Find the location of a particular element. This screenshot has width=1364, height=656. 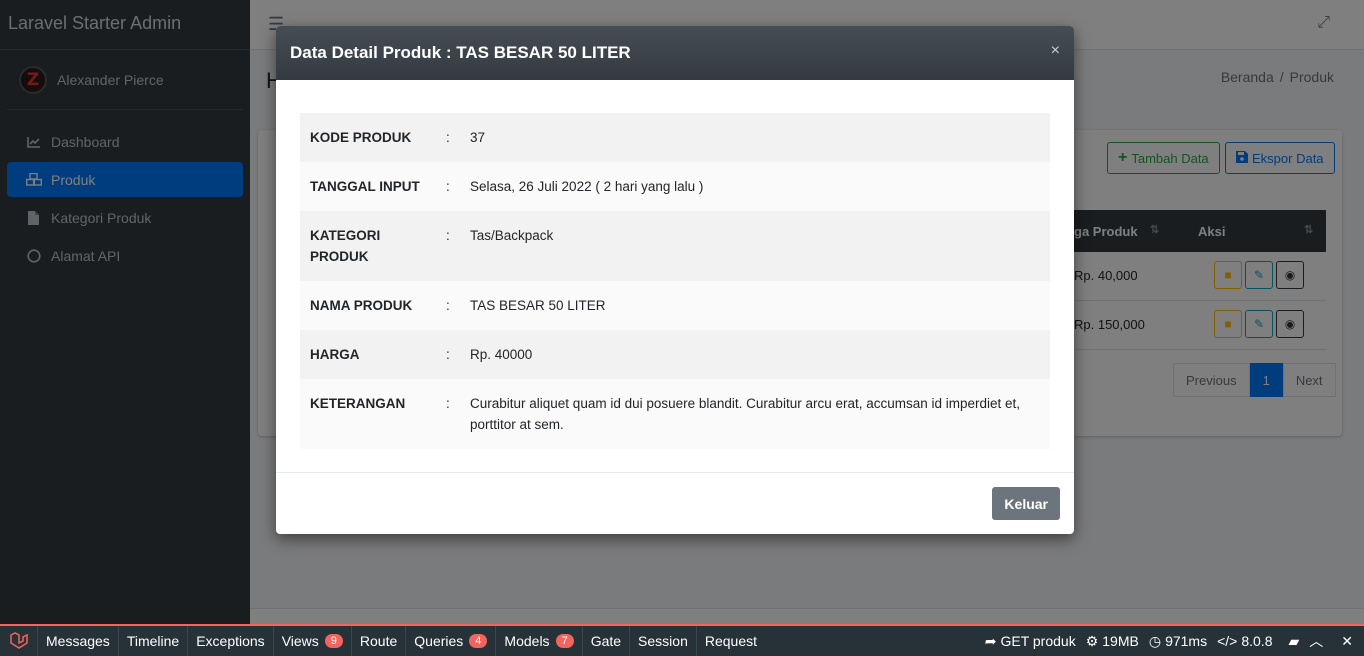

debug-tab-exceptions: Exceptions is located at coordinates (231, 641).